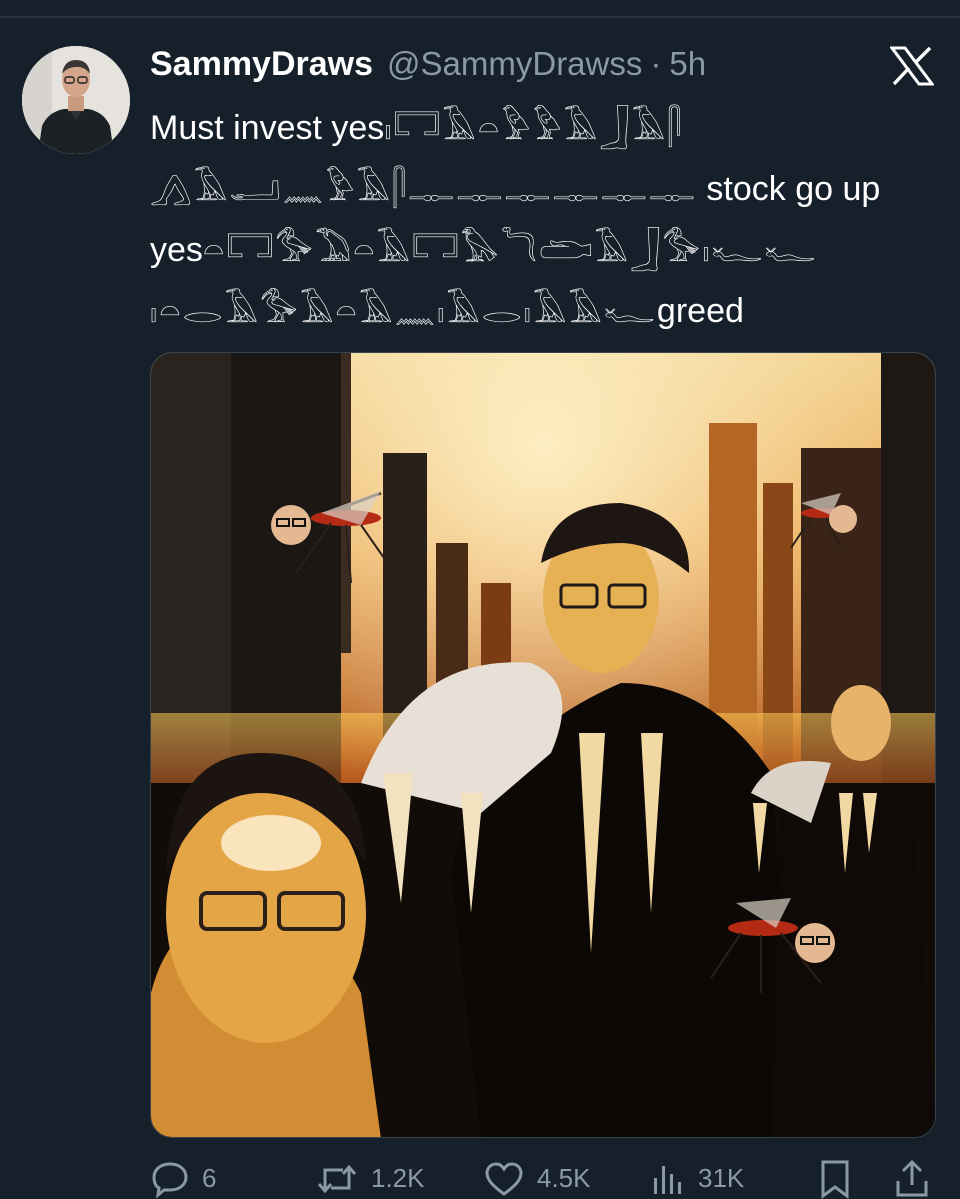  Describe the element at coordinates (514, 64) in the screenshot. I see `user-handle: @SammyDrawss` at that location.